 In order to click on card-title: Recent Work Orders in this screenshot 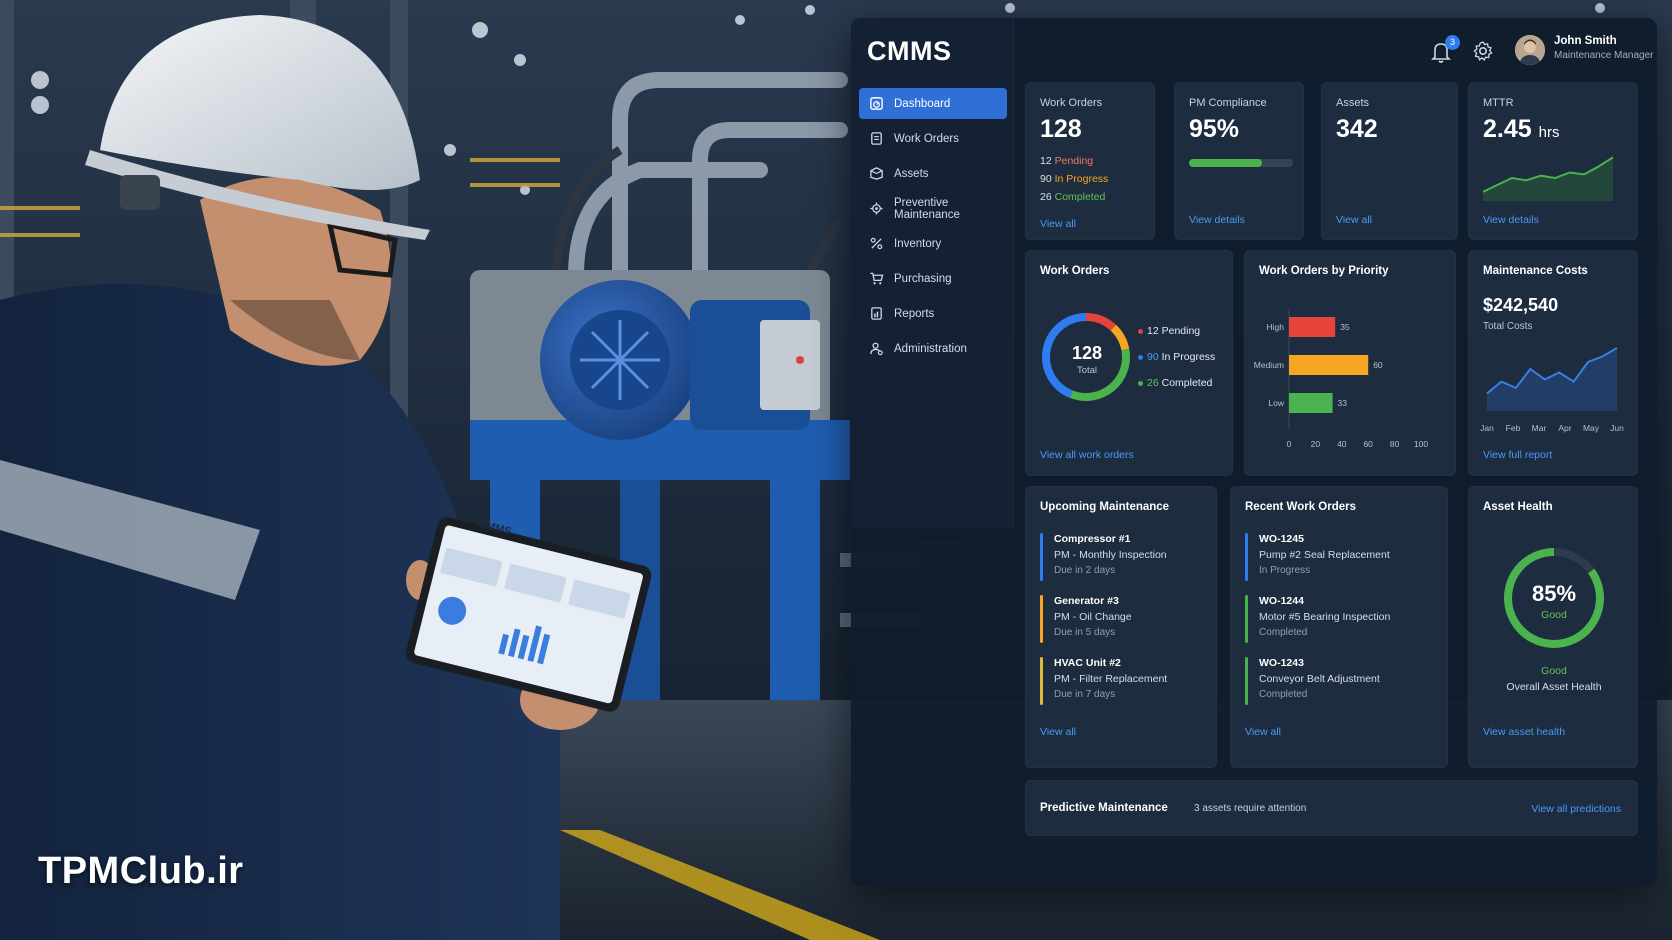, I will do `click(1300, 507)`.